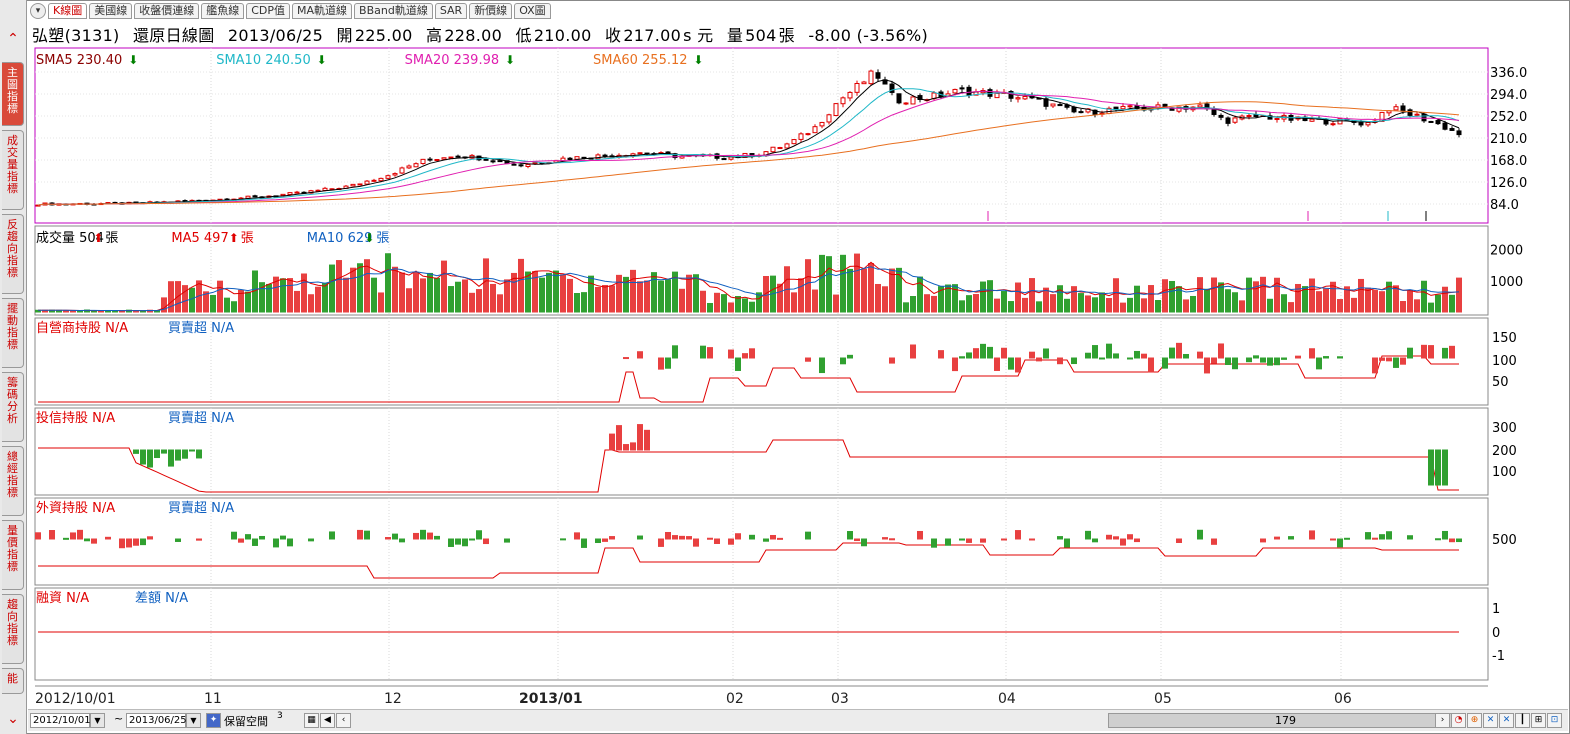 Image resolution: width=1570 pixels, height=734 pixels. What do you see at coordinates (1522, 720) in the screenshot?
I see `candle-icon: ┃` at bounding box center [1522, 720].